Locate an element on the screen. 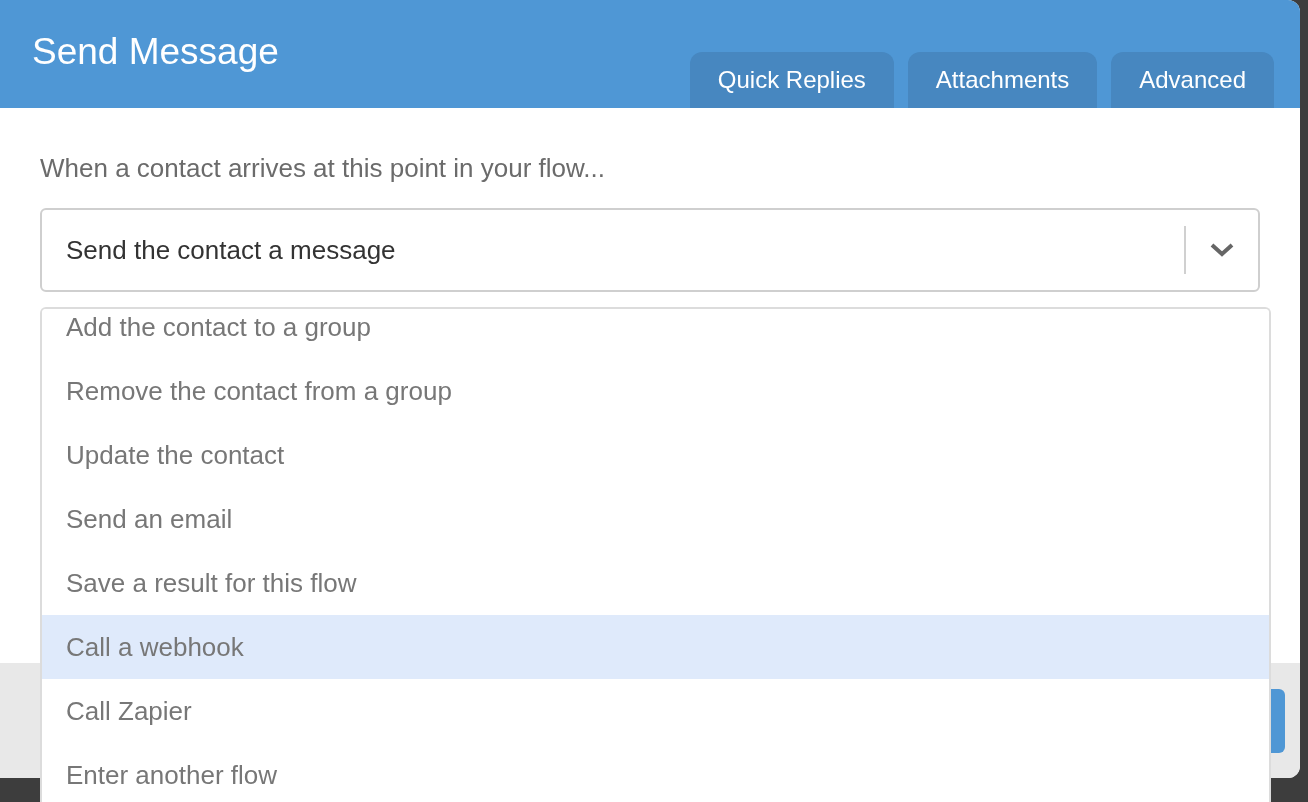  chevron-down-icon is located at coordinates (1222, 250).